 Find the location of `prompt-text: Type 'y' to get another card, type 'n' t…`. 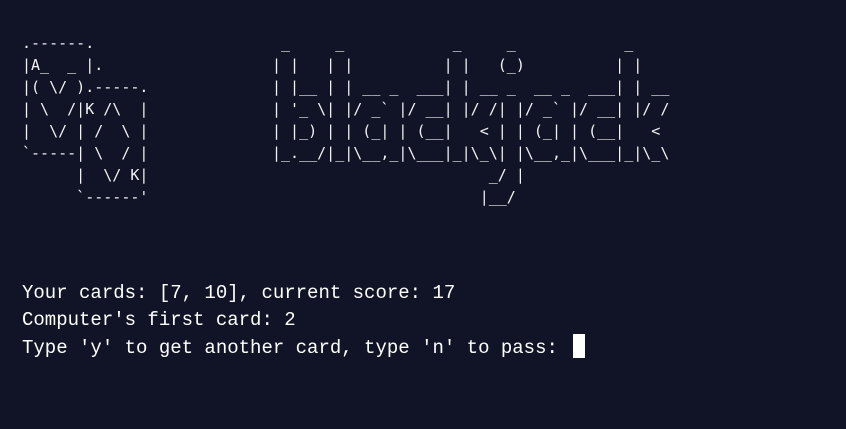

prompt-text: Type 'y' to get another card, type 'n' t… is located at coordinates (296, 348).